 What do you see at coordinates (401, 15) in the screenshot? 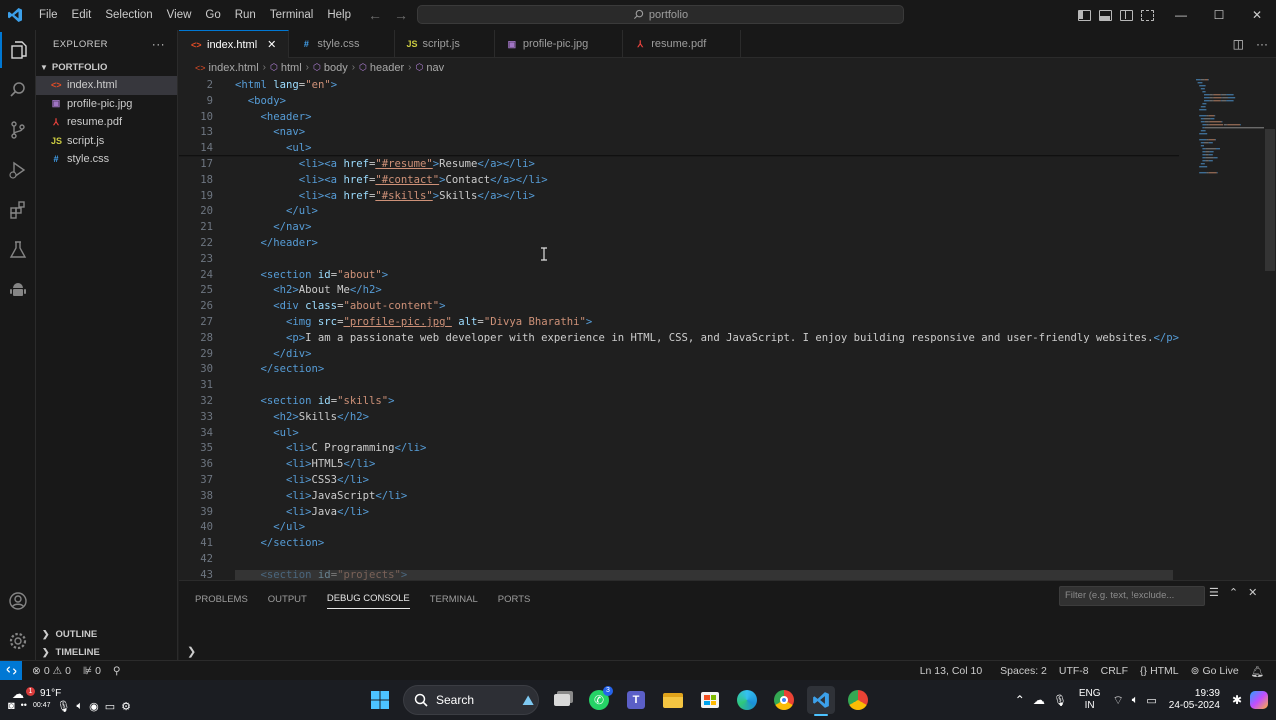
I see `forward-arrow-icon: →` at bounding box center [401, 15].